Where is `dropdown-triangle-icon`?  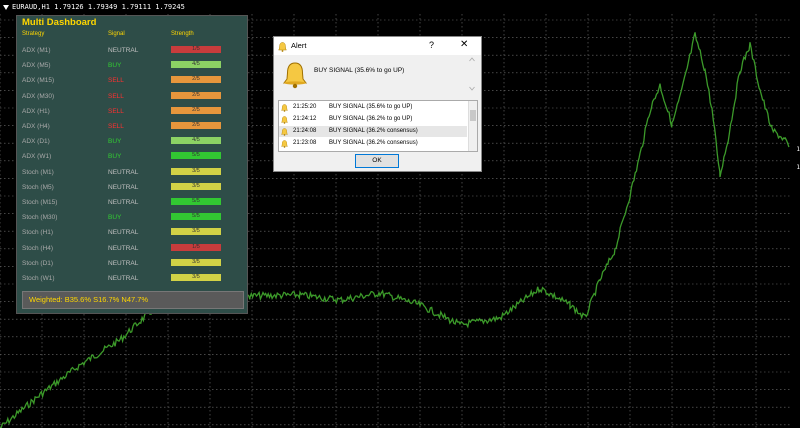
dropdown-triangle-icon is located at coordinates (6, 7).